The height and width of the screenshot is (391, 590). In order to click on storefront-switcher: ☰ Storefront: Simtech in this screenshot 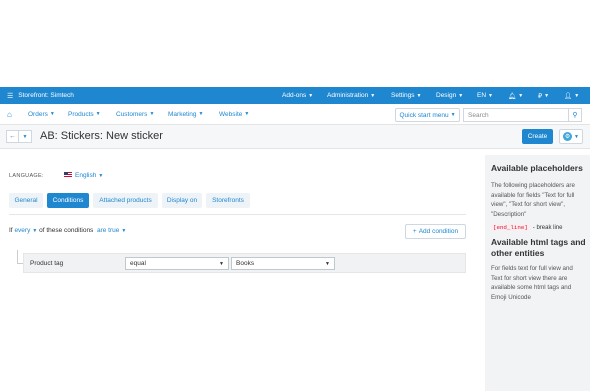, I will do `click(40, 96)`.